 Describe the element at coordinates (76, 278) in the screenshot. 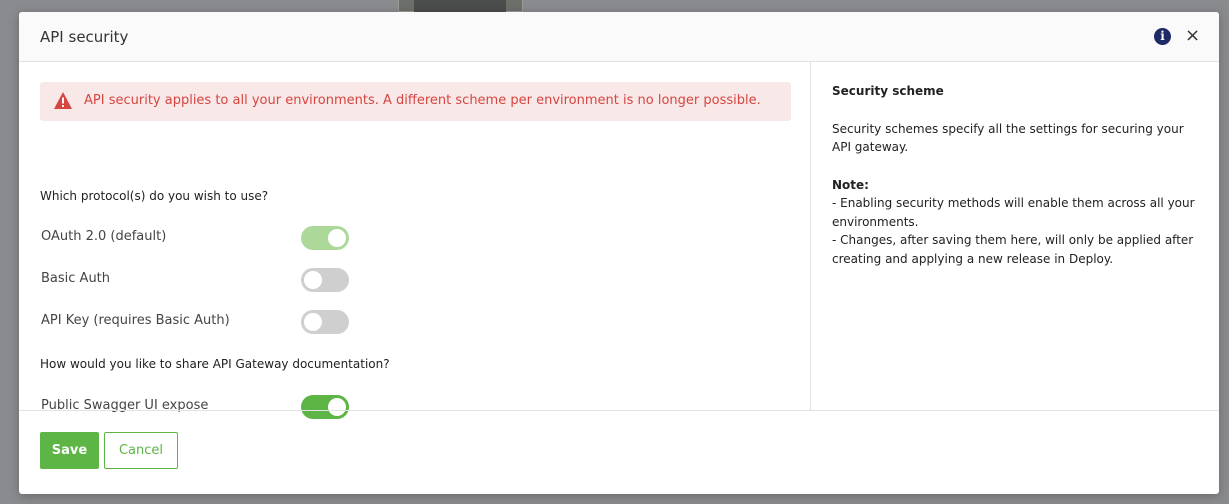

I see `basic-auth-label: Basic Auth` at that location.